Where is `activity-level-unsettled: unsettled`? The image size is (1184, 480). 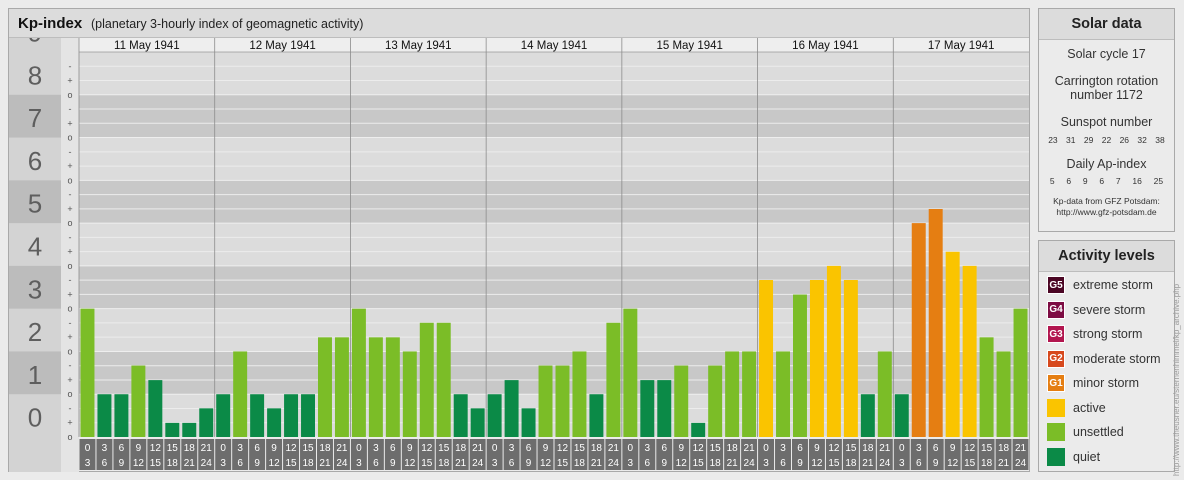
activity-level-unsettled: unsettled is located at coordinates (1085, 432).